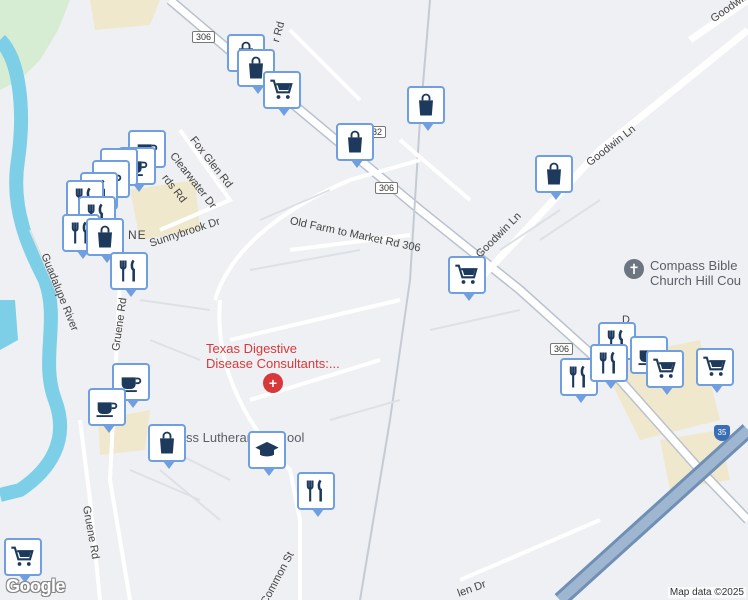  I want to click on church-icon: ✝, so click(634, 269).